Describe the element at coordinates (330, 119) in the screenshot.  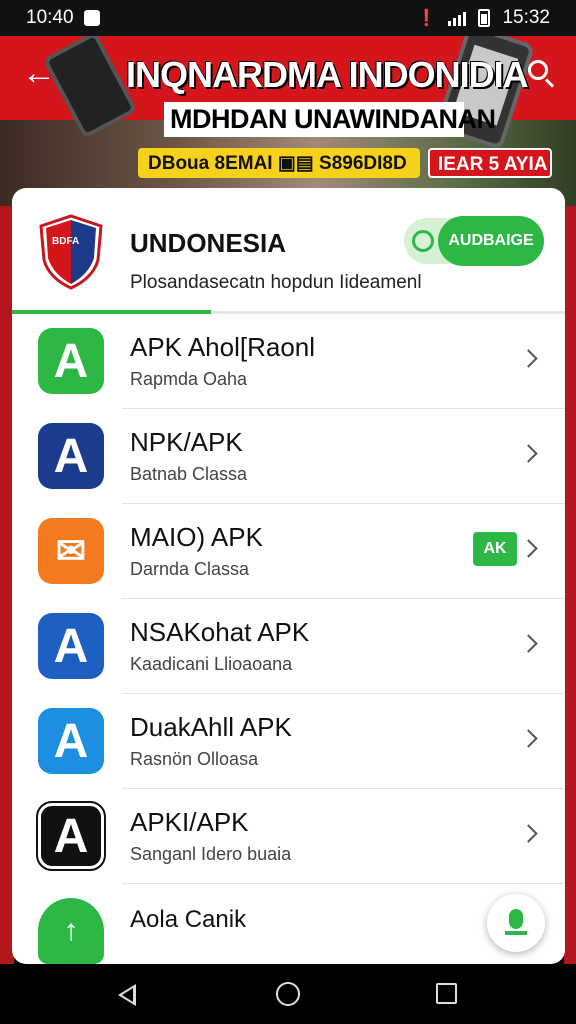
I see `banner-subtitle: MDHDAN UNAWINDANAN` at that location.